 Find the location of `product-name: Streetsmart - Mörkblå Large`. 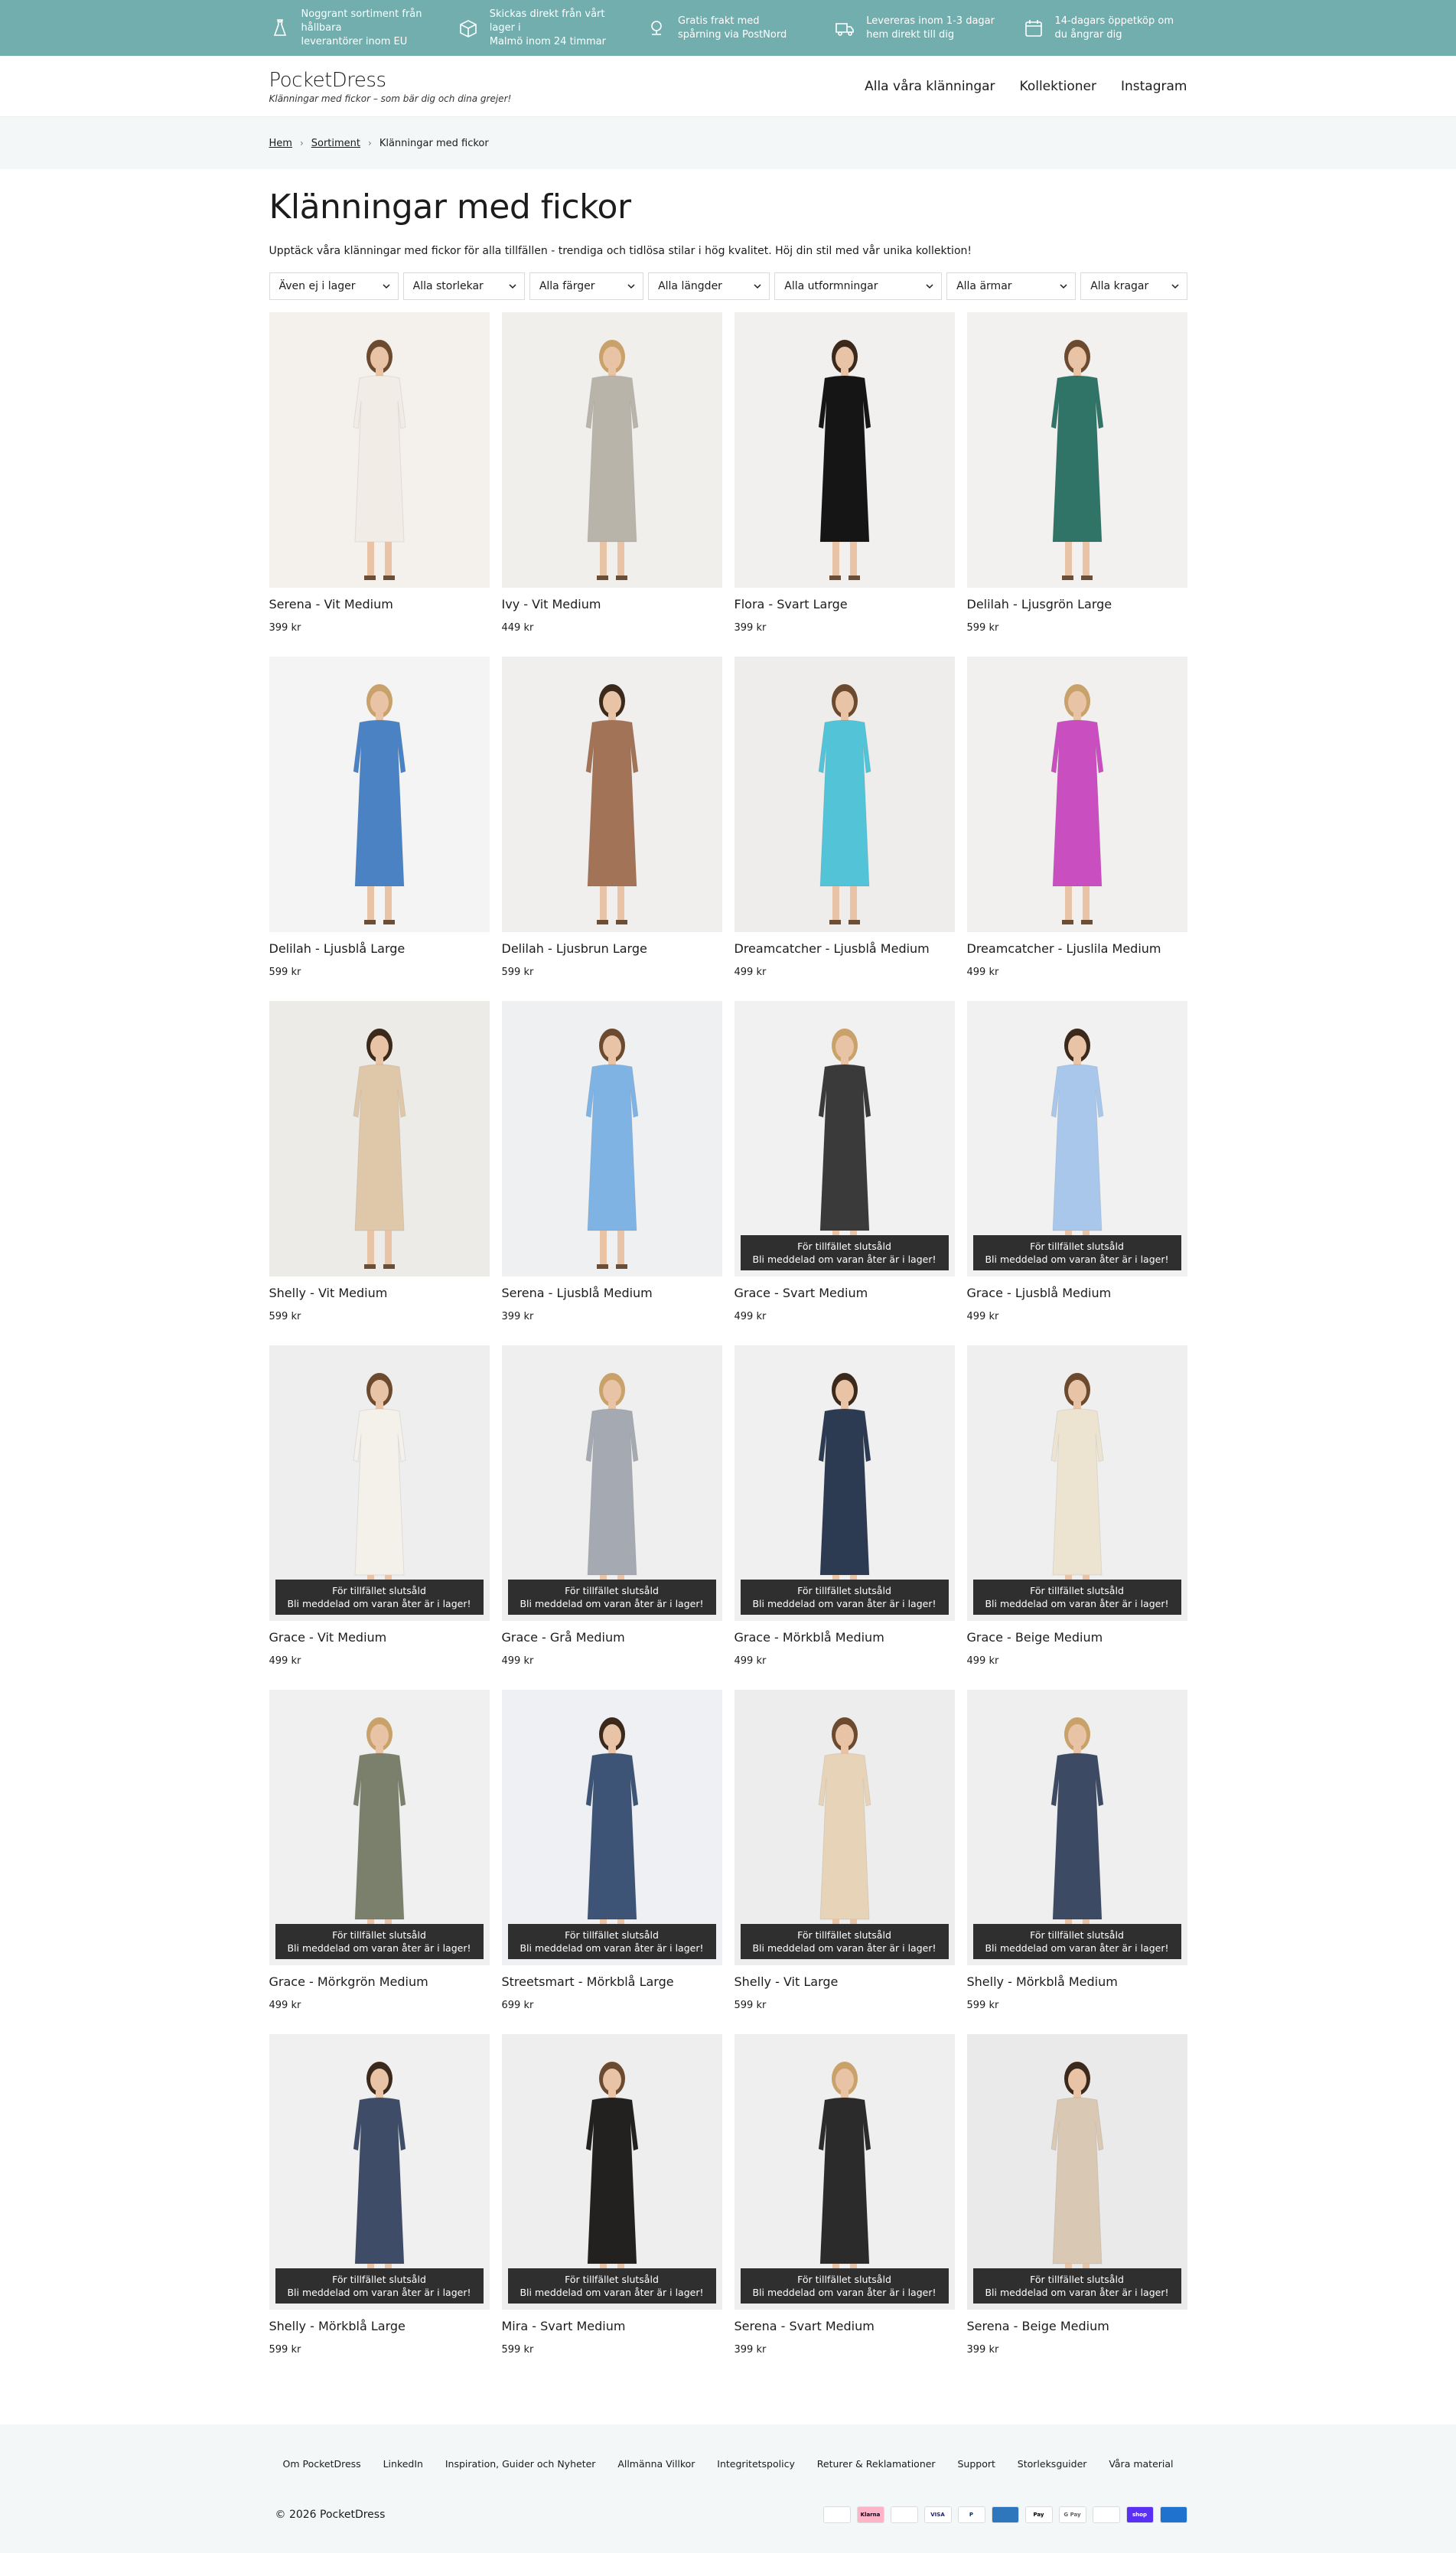

product-name: Streetsmart - Mörkblå Large is located at coordinates (612, 1981).